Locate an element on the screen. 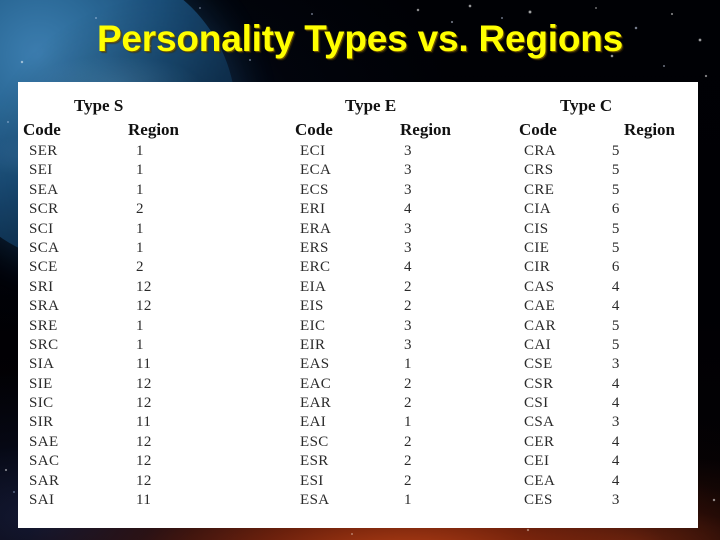 This screenshot has width=720, height=540. table-row: SCI 1 is located at coordinates (159, 229).